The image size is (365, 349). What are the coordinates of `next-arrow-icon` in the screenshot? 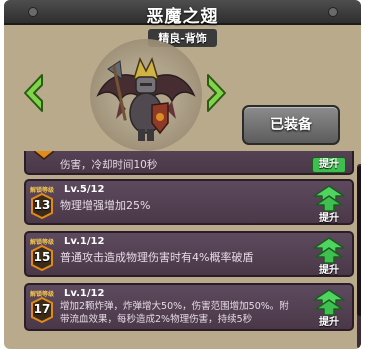 It's located at (216, 93).